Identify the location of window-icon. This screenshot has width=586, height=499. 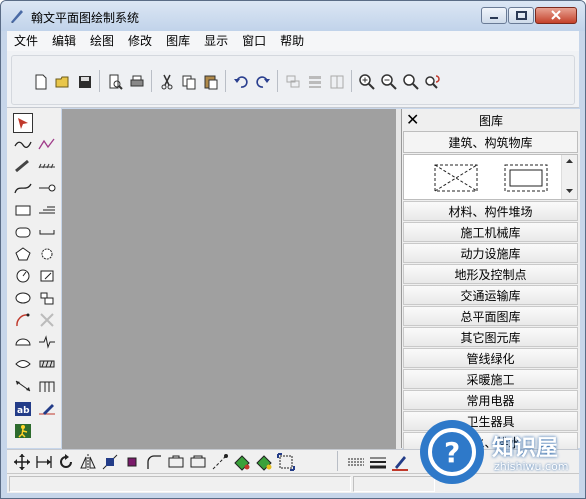
(337, 82).